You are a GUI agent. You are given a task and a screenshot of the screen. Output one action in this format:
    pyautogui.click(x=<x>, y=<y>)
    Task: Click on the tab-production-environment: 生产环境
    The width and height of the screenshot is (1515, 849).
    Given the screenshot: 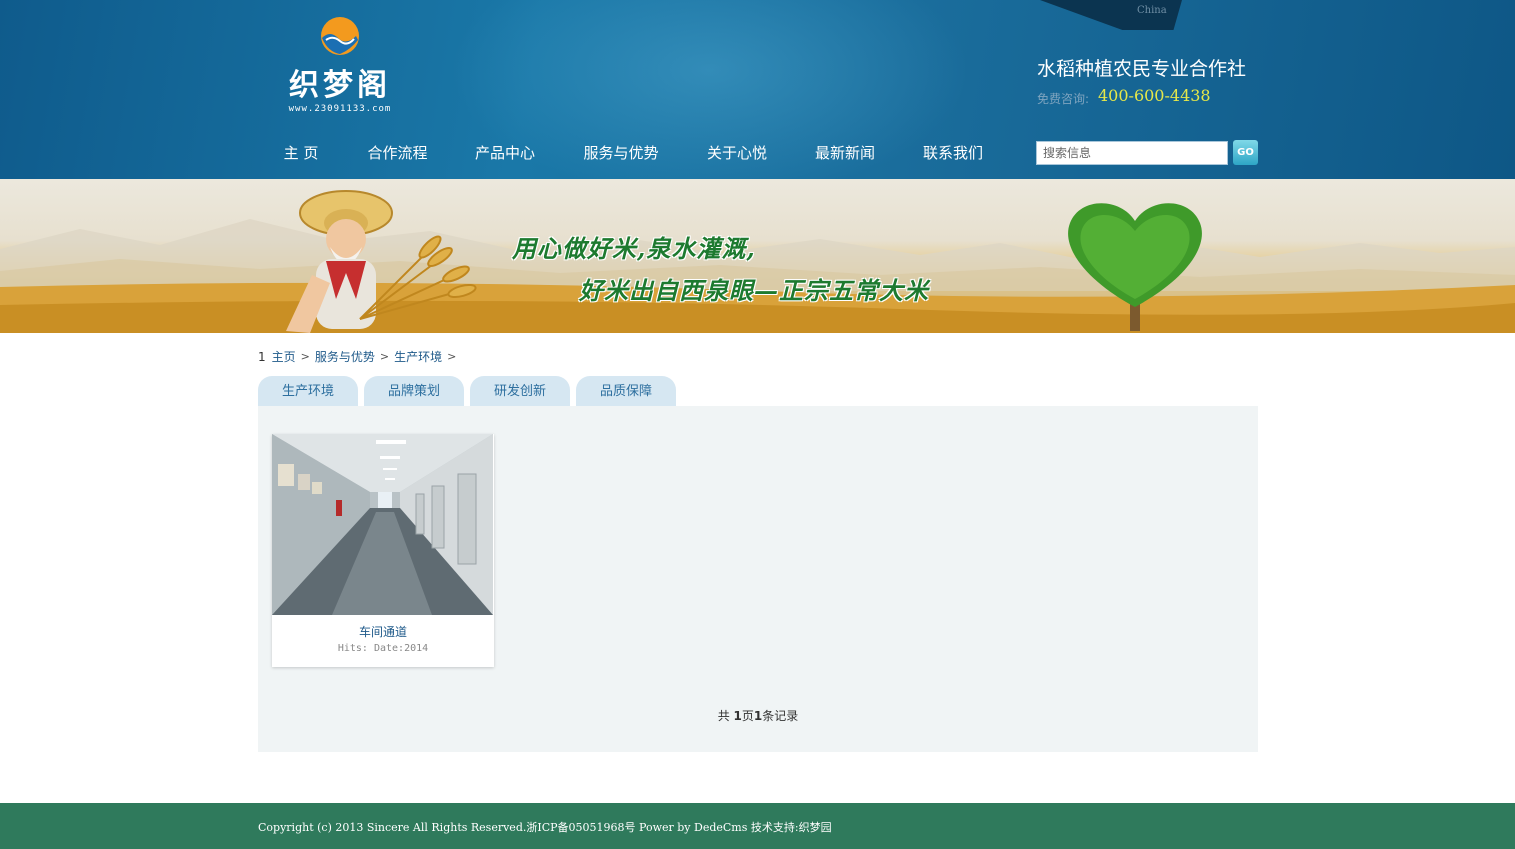 What is the action you would take?
    pyautogui.click(x=308, y=391)
    